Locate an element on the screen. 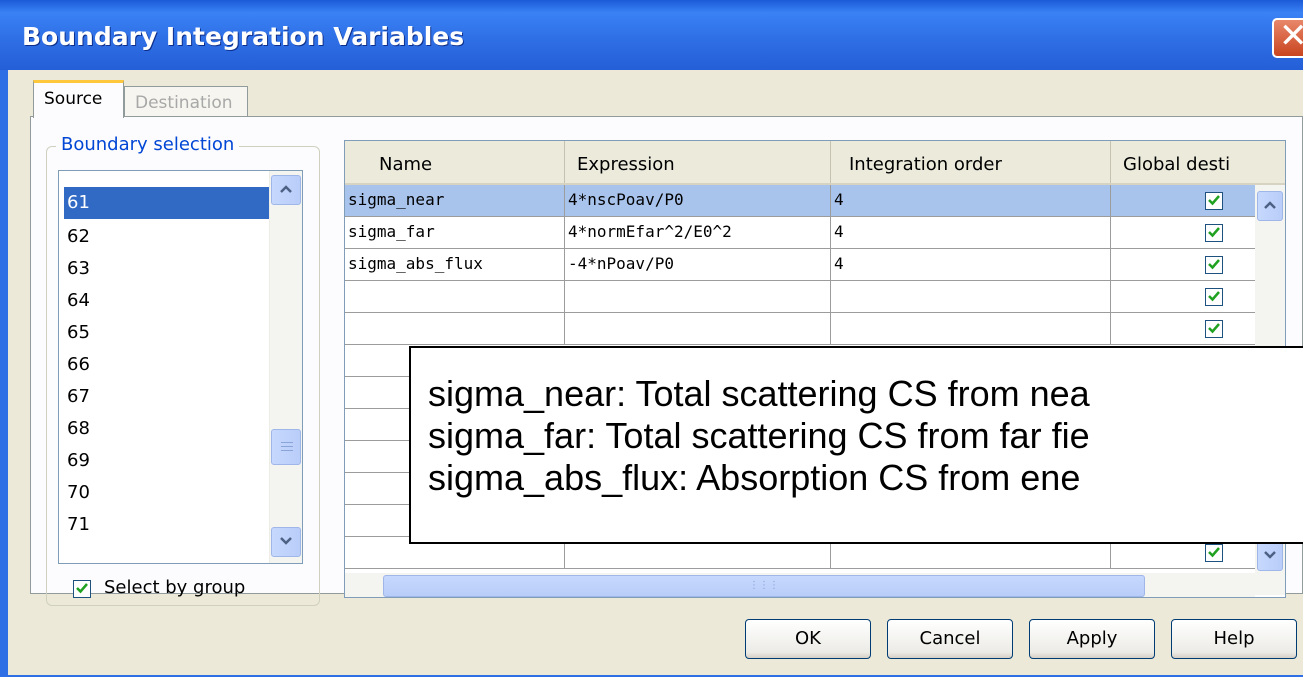  close-icon: ✕ is located at coordinates (1291, 36).